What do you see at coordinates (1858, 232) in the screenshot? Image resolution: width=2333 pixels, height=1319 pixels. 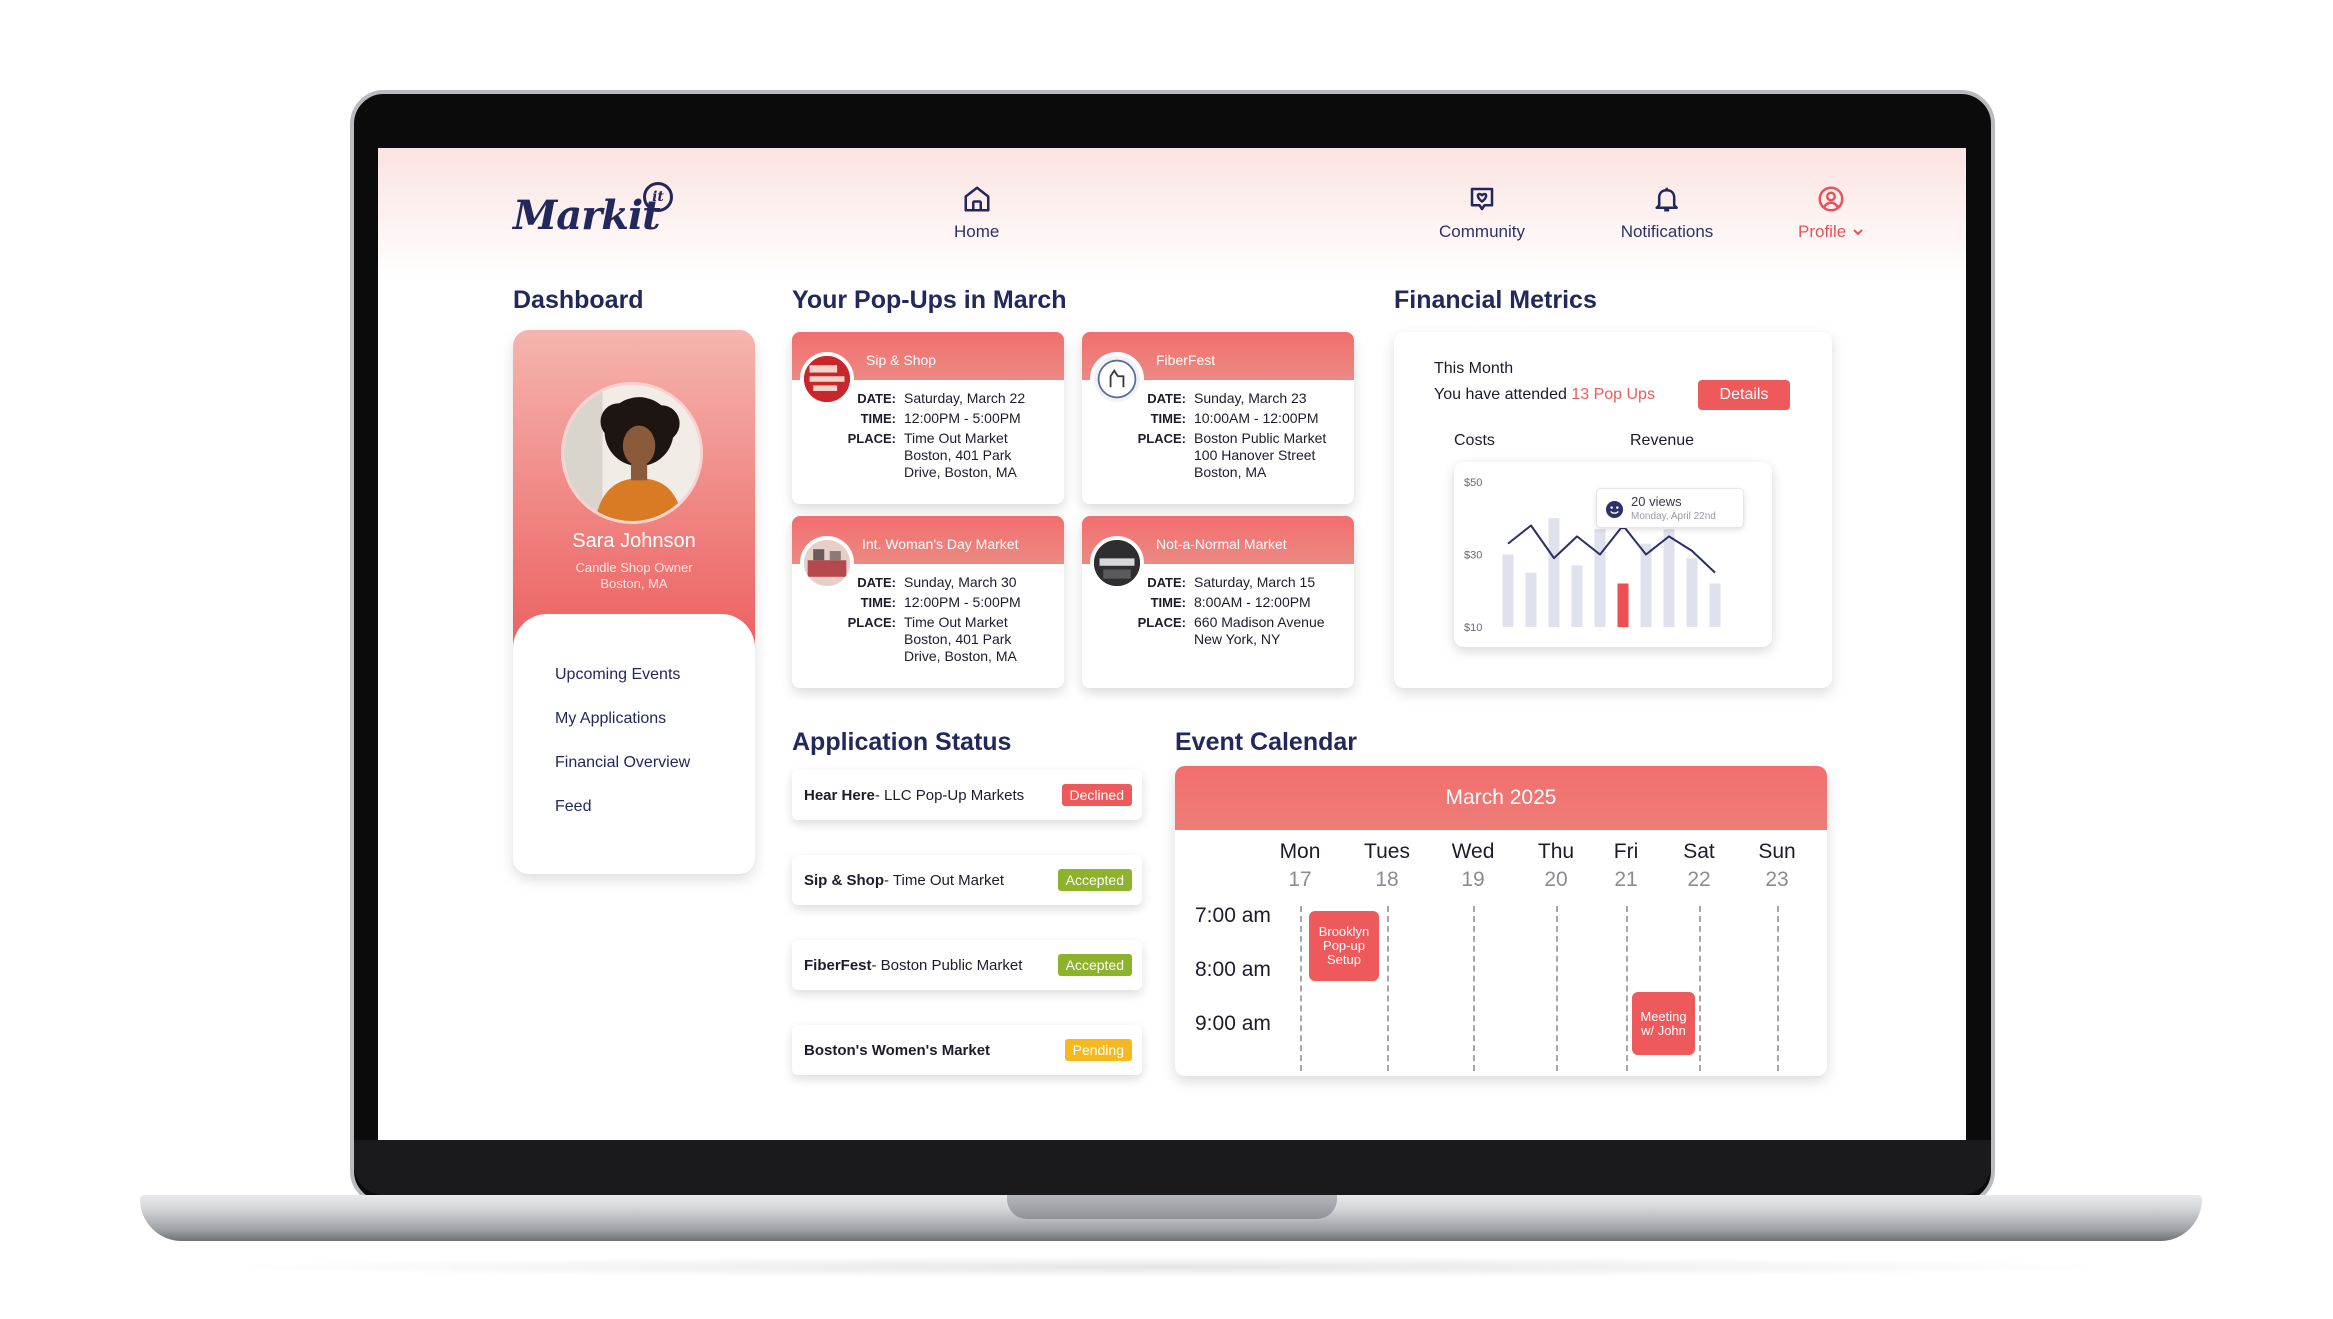 I see `chevron-down-icon` at bounding box center [1858, 232].